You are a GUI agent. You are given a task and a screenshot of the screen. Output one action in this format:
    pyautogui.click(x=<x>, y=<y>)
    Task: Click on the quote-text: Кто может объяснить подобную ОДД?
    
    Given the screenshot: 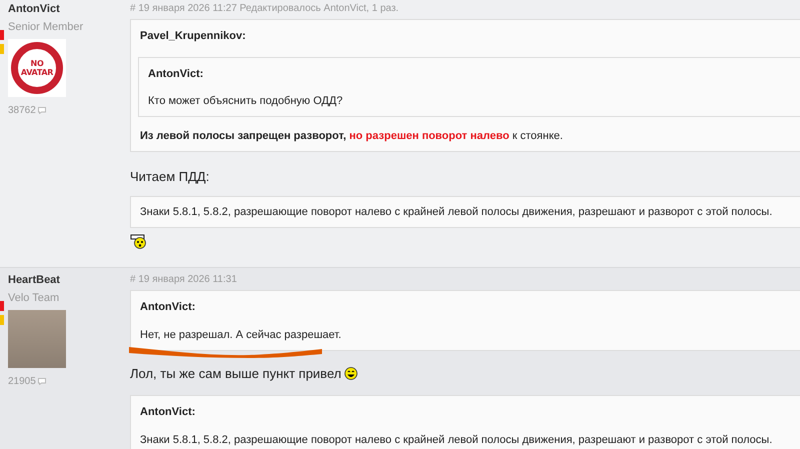 What is the action you would take?
    pyautogui.click(x=246, y=101)
    